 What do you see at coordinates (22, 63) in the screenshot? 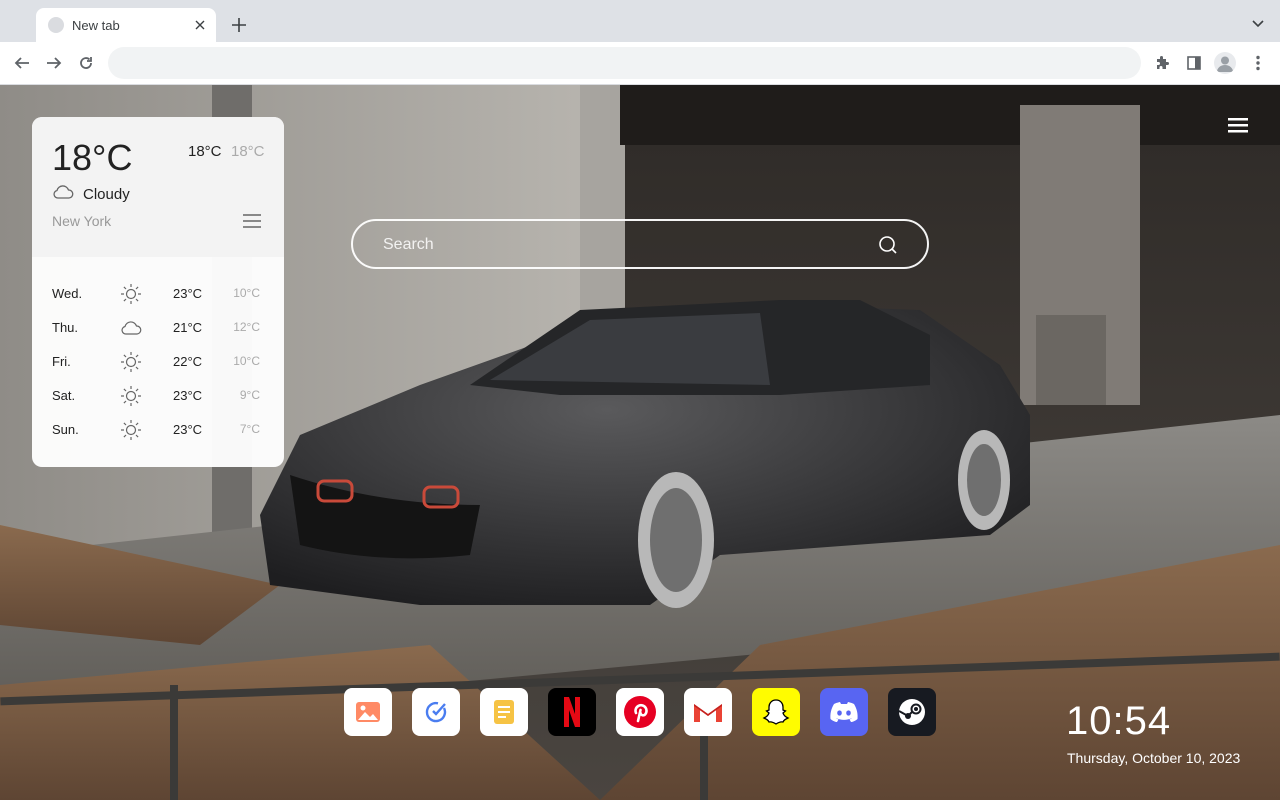
I see `back-icon` at bounding box center [22, 63].